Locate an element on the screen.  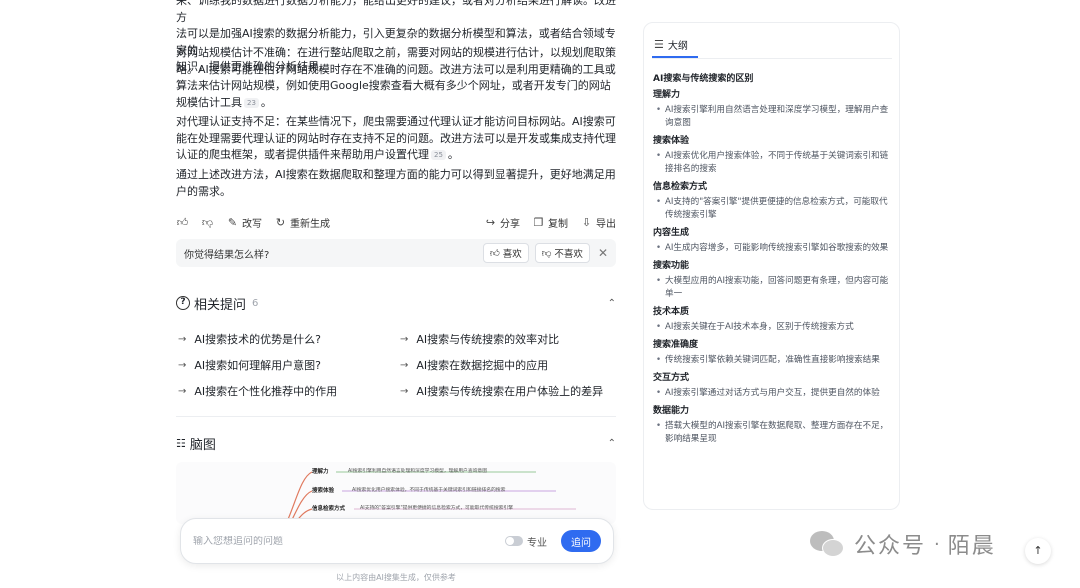
outline-tab-label: 大纲 is located at coordinates (677, 46).